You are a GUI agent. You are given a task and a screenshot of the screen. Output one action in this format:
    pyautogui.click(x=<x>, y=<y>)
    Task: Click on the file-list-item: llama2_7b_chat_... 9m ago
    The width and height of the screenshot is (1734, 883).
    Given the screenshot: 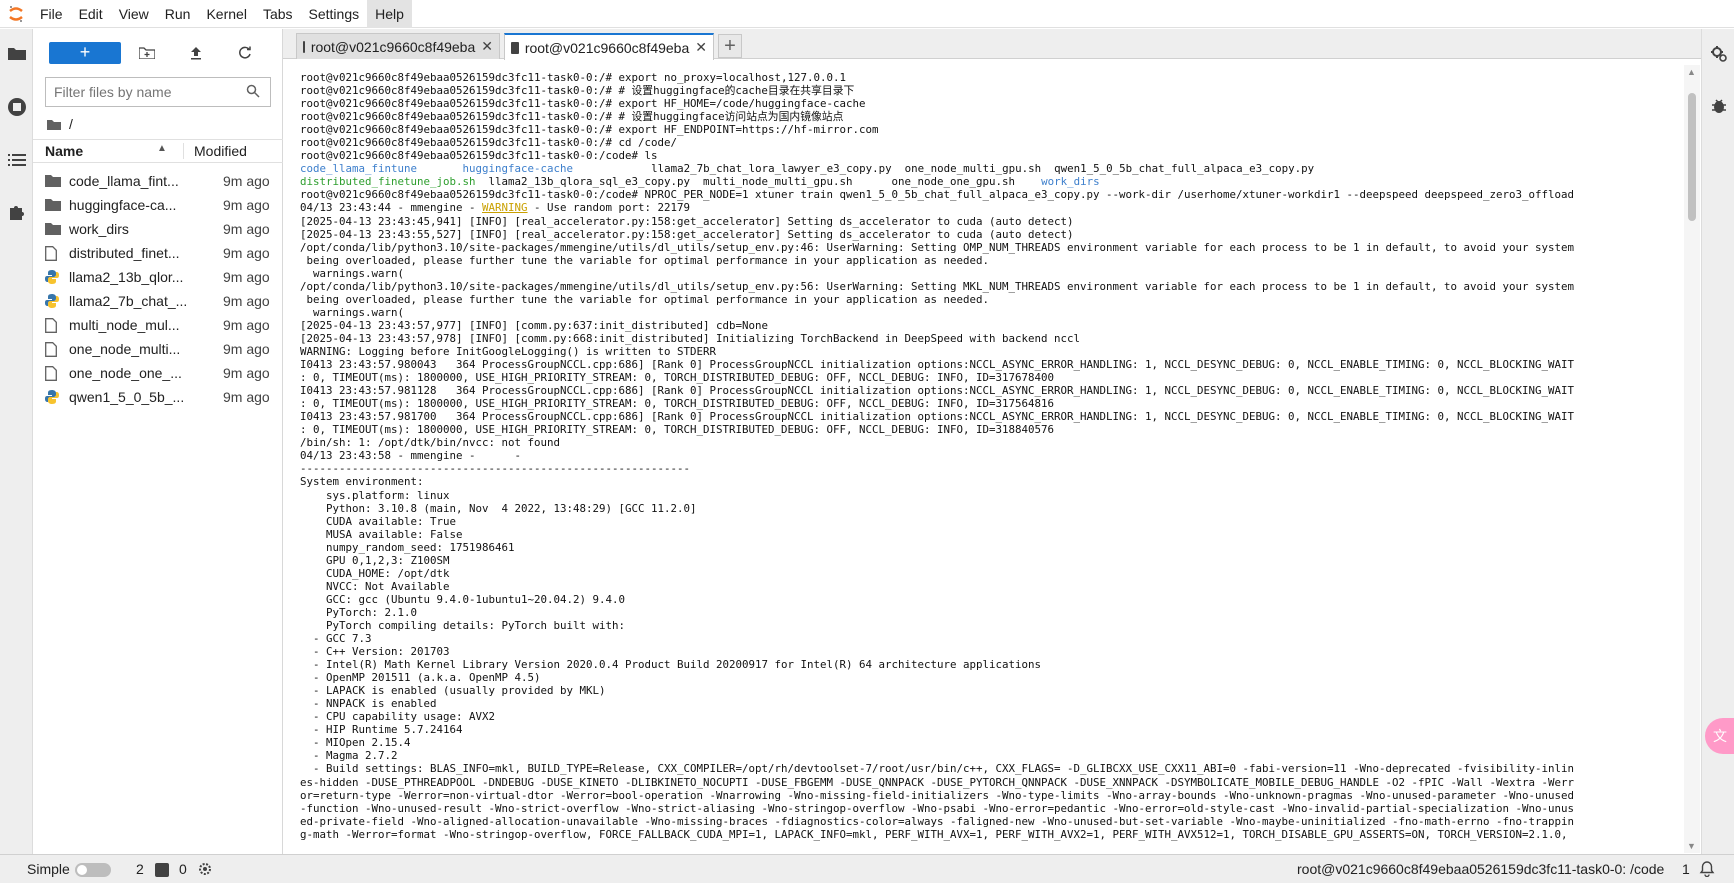 What is the action you would take?
    pyautogui.click(x=158, y=301)
    